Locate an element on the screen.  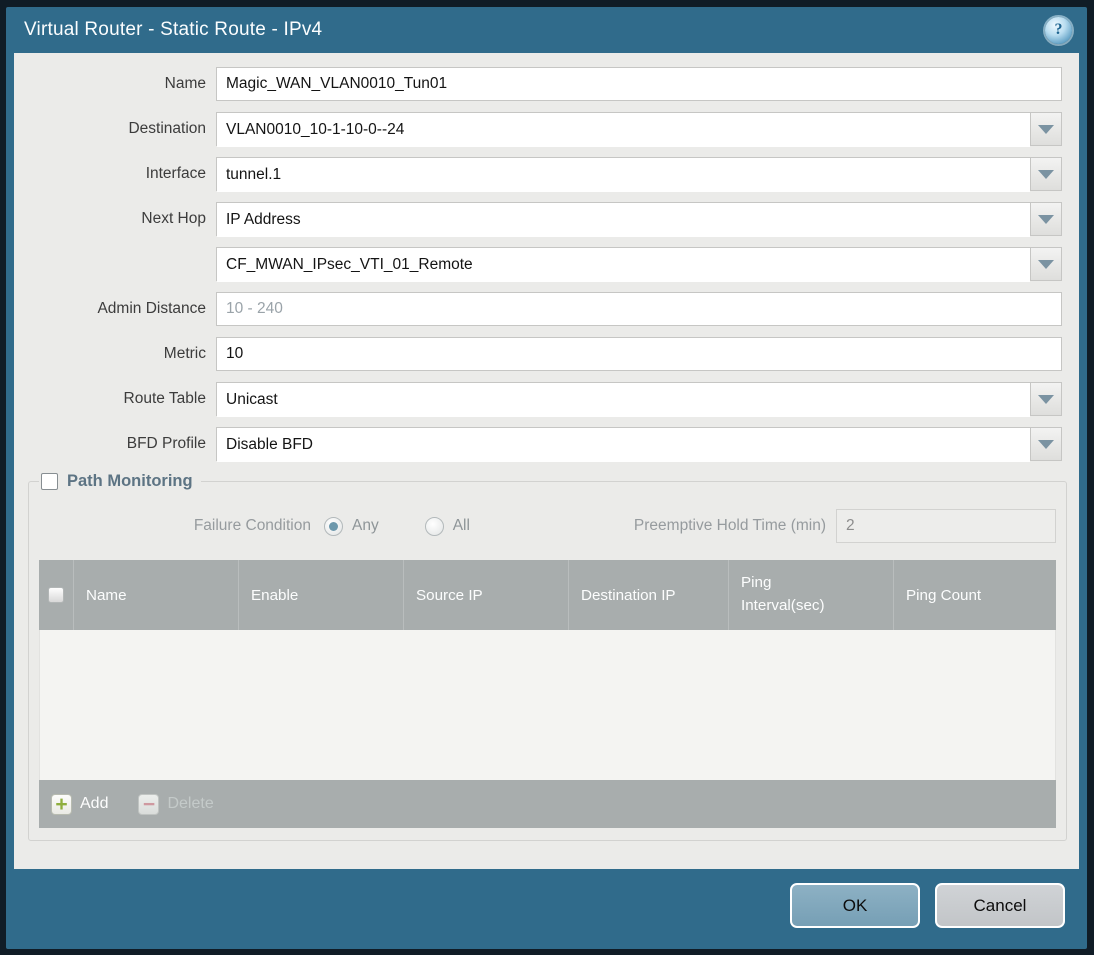
destination-input is located at coordinates (623, 130).